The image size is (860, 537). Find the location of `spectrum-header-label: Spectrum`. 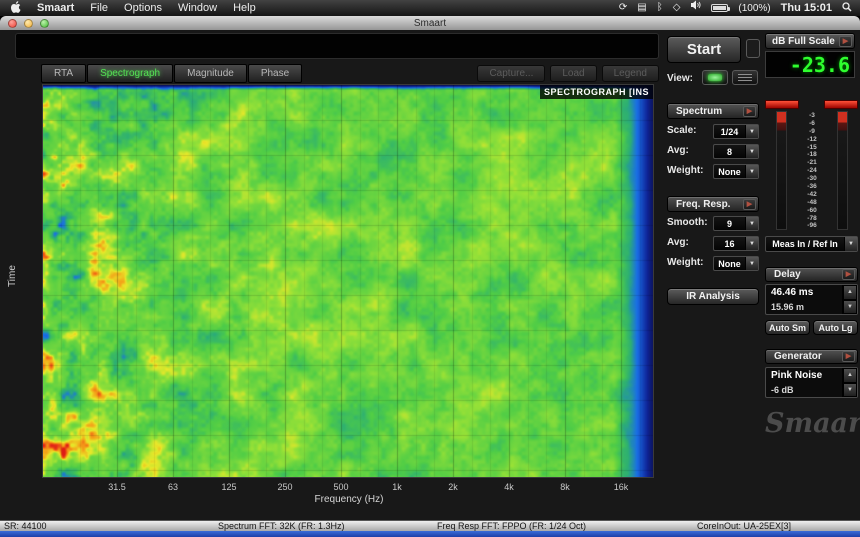

spectrum-header-label: Spectrum is located at coordinates (699, 111).